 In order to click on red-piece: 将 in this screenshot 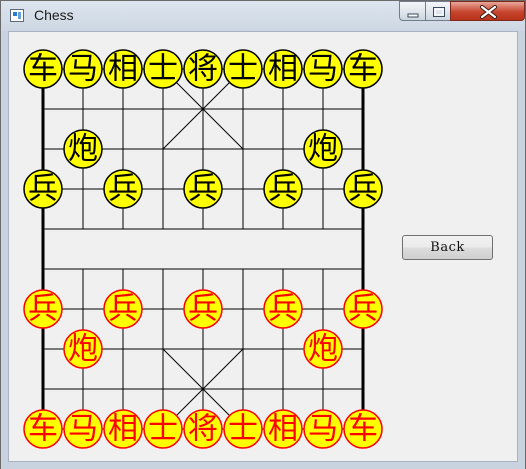, I will do `click(203, 429)`.